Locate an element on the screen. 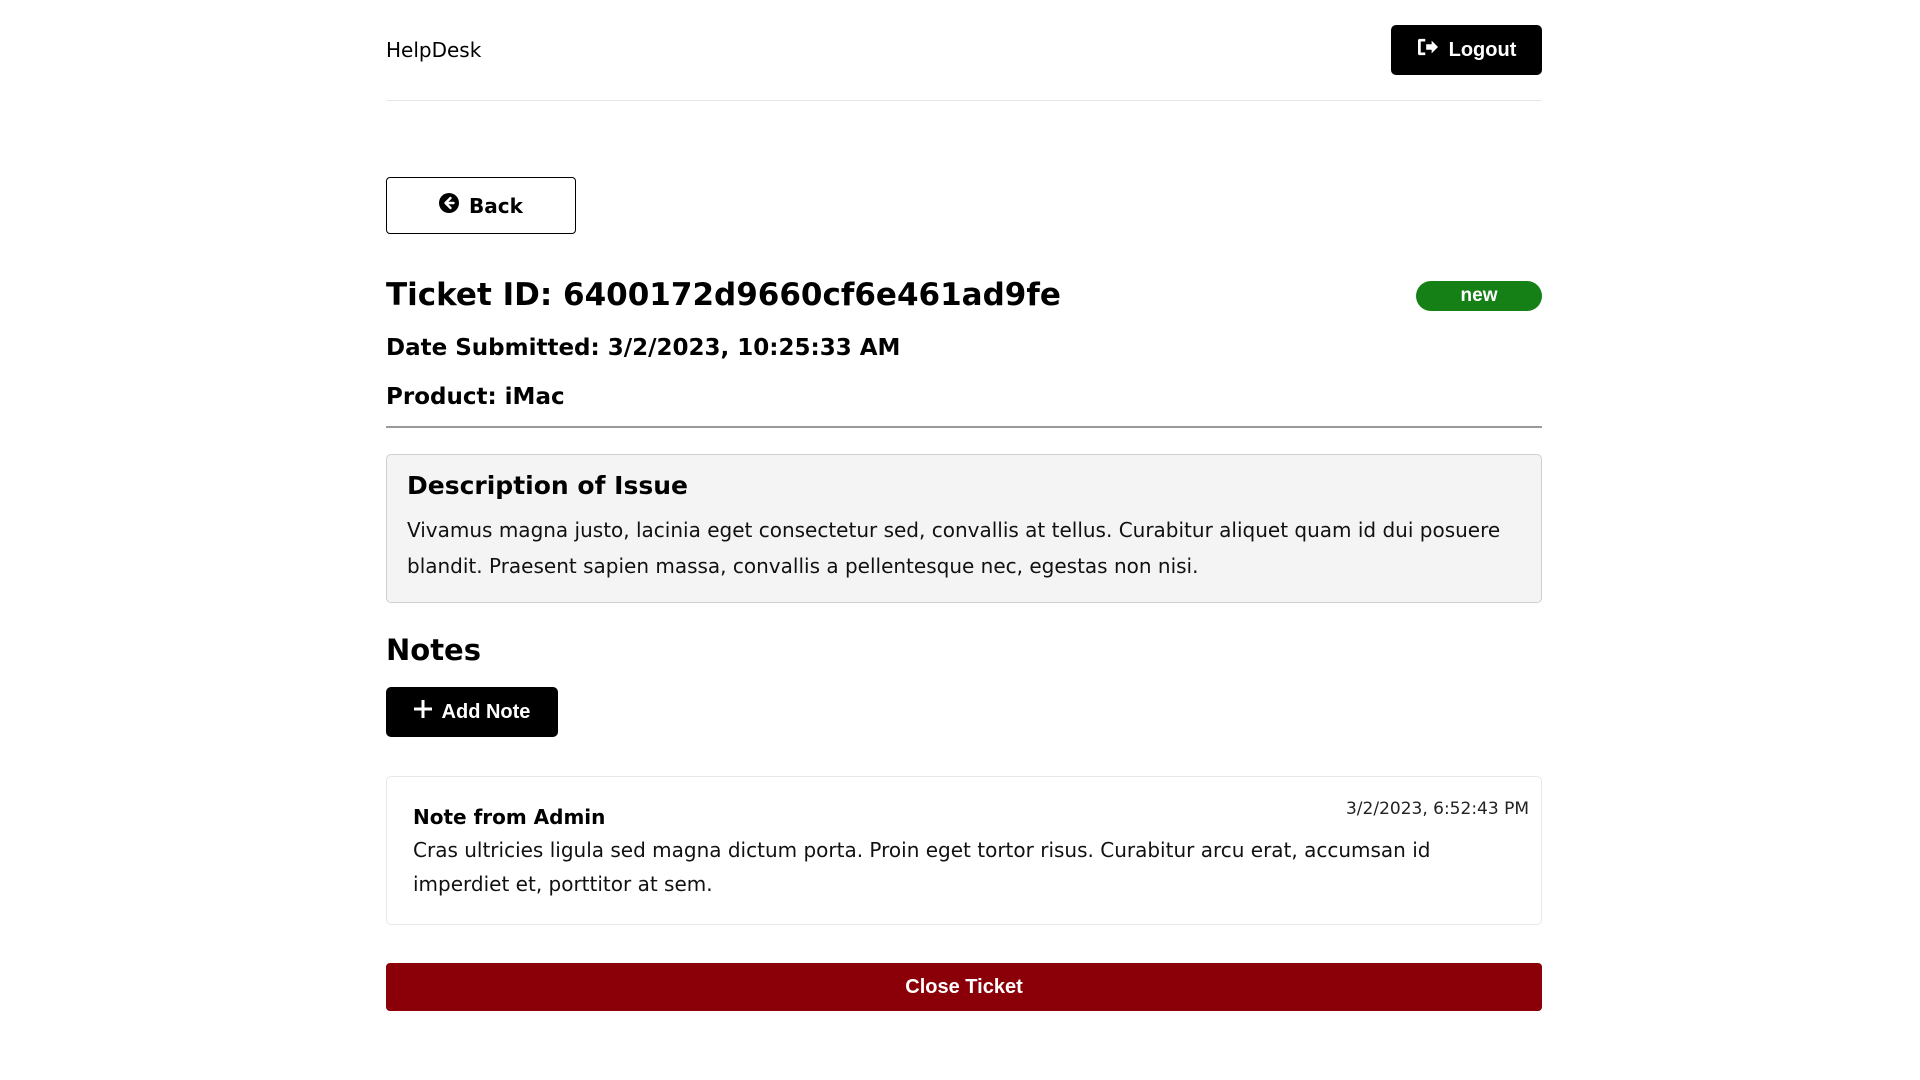  description-title: Description of Issue is located at coordinates (547, 485).